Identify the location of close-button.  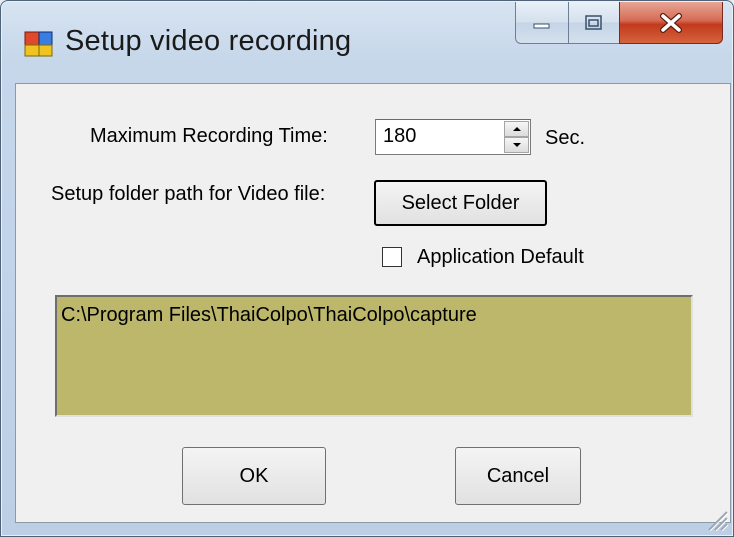
(671, 23).